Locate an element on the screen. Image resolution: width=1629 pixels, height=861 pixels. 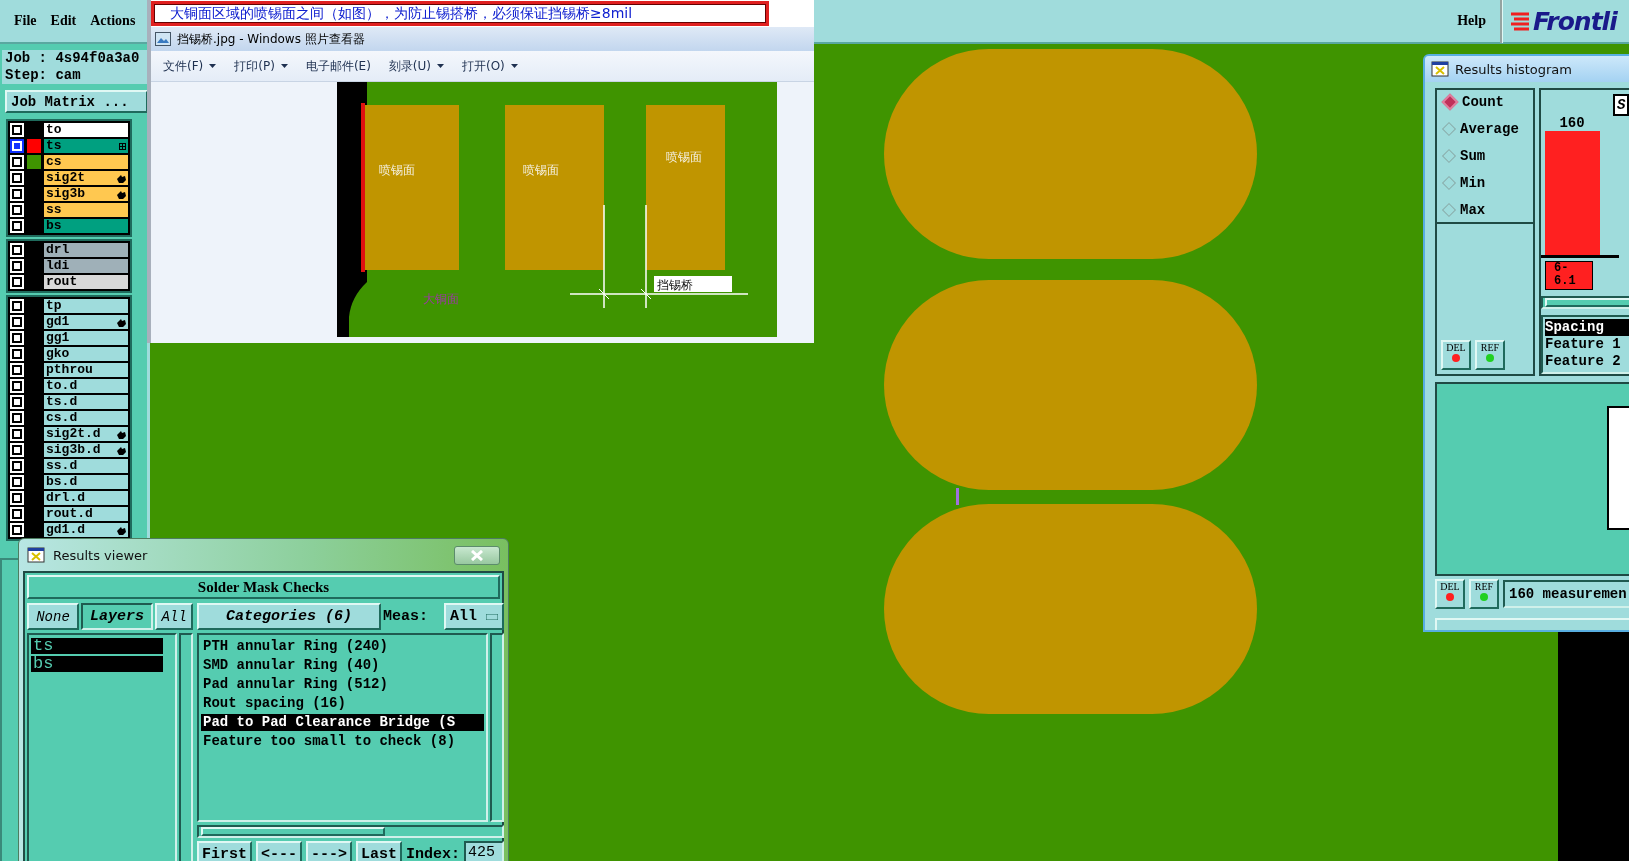
caption-text: 大铜面区域的喷锡面之间（如图），为防止锡搭桥，必须保证挡锡桥≥8mil is located at coordinates (460, 13).